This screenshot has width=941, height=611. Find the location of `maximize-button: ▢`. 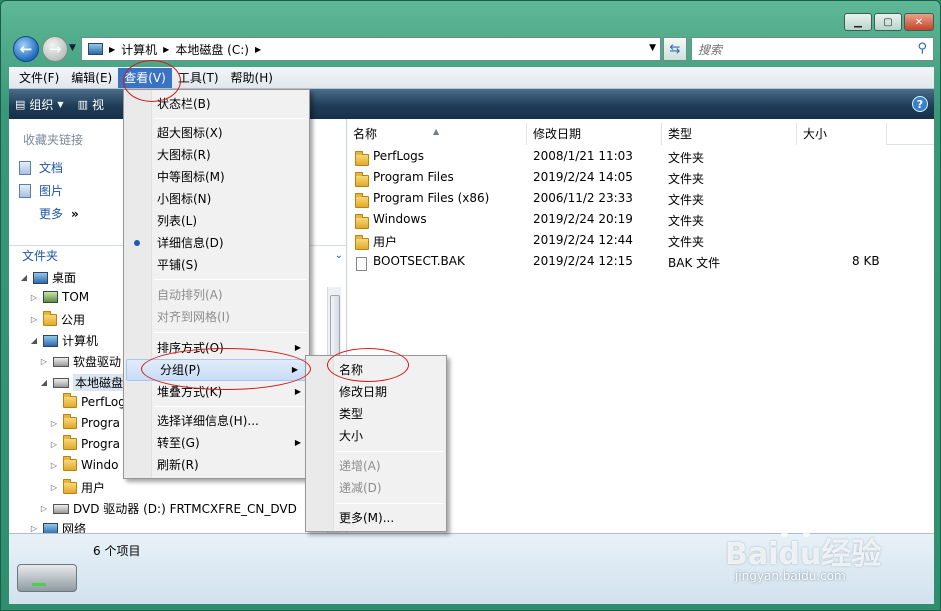

maximize-button: ▢ is located at coordinates (888, 22).